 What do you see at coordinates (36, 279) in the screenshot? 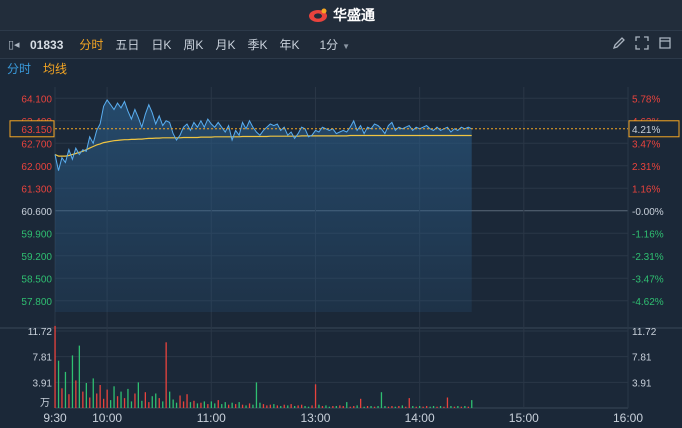
I see `price-tick-label: 58.500` at bounding box center [36, 279].